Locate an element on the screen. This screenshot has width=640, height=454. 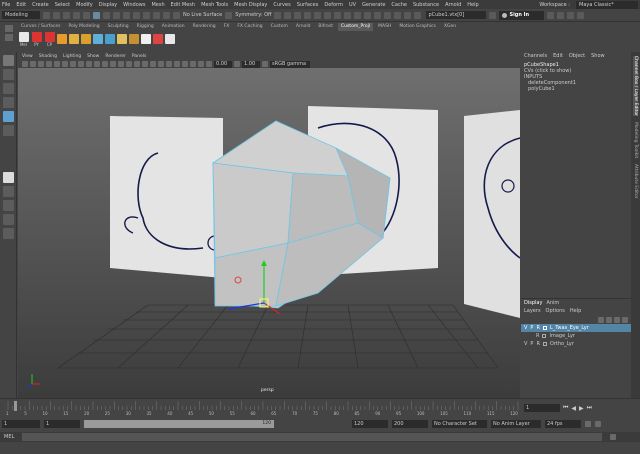
exposure-icon is located at coordinates (209, 64).